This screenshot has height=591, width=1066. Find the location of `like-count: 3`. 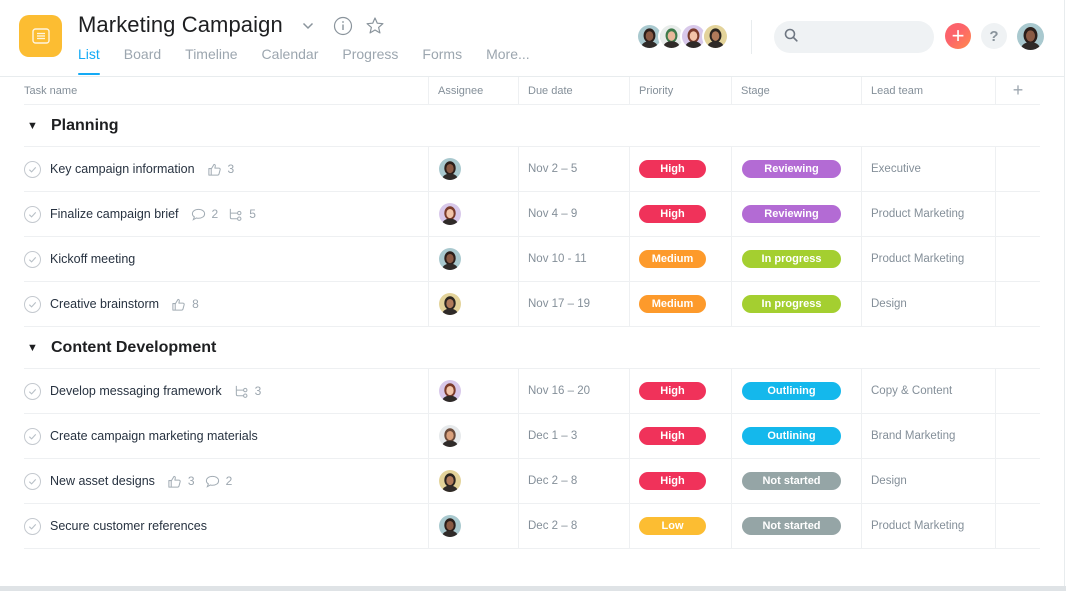

like-count: 3 is located at coordinates (181, 481).